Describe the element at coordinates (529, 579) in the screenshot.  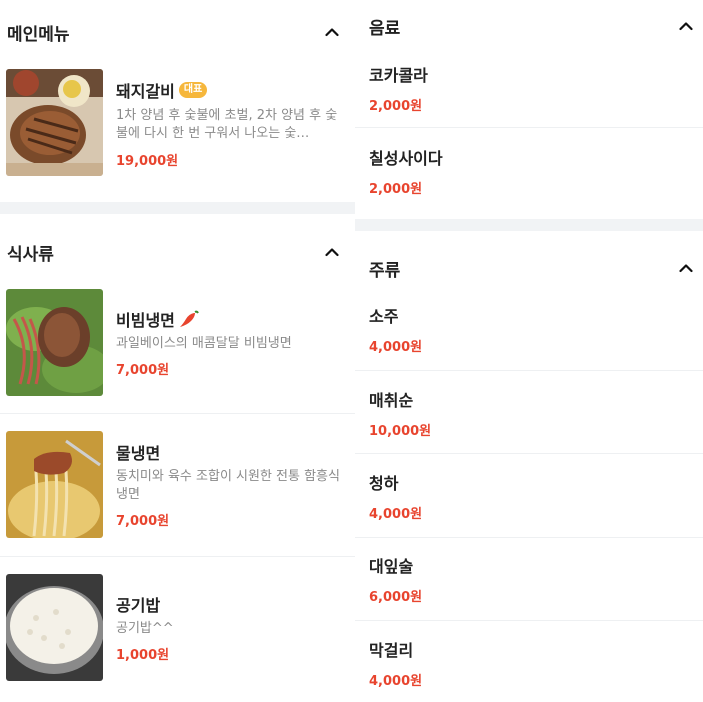
I see `menu-item-daeipsul: 대잎술 6,000원` at that location.